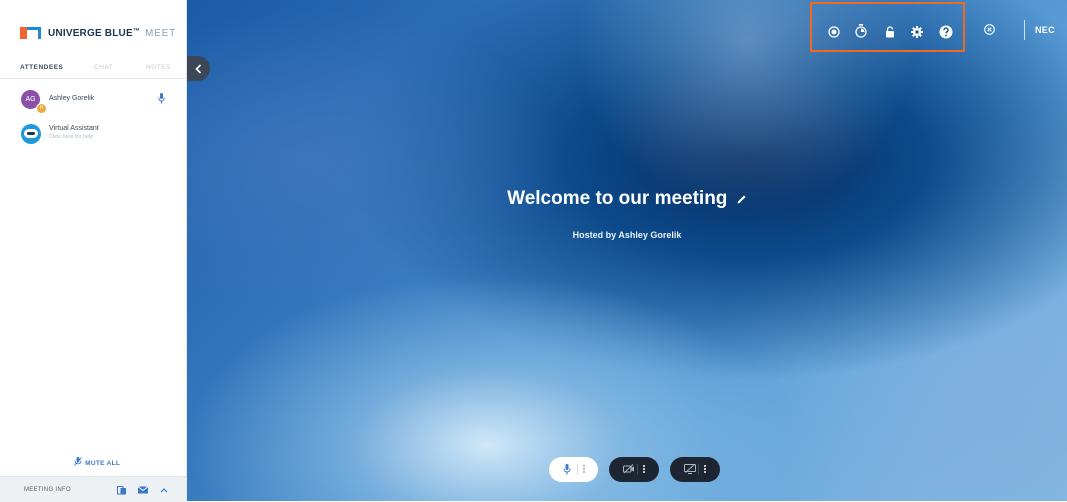 Image resolution: width=1067 pixels, height=502 pixels. I want to click on timer-icon, so click(861, 31).